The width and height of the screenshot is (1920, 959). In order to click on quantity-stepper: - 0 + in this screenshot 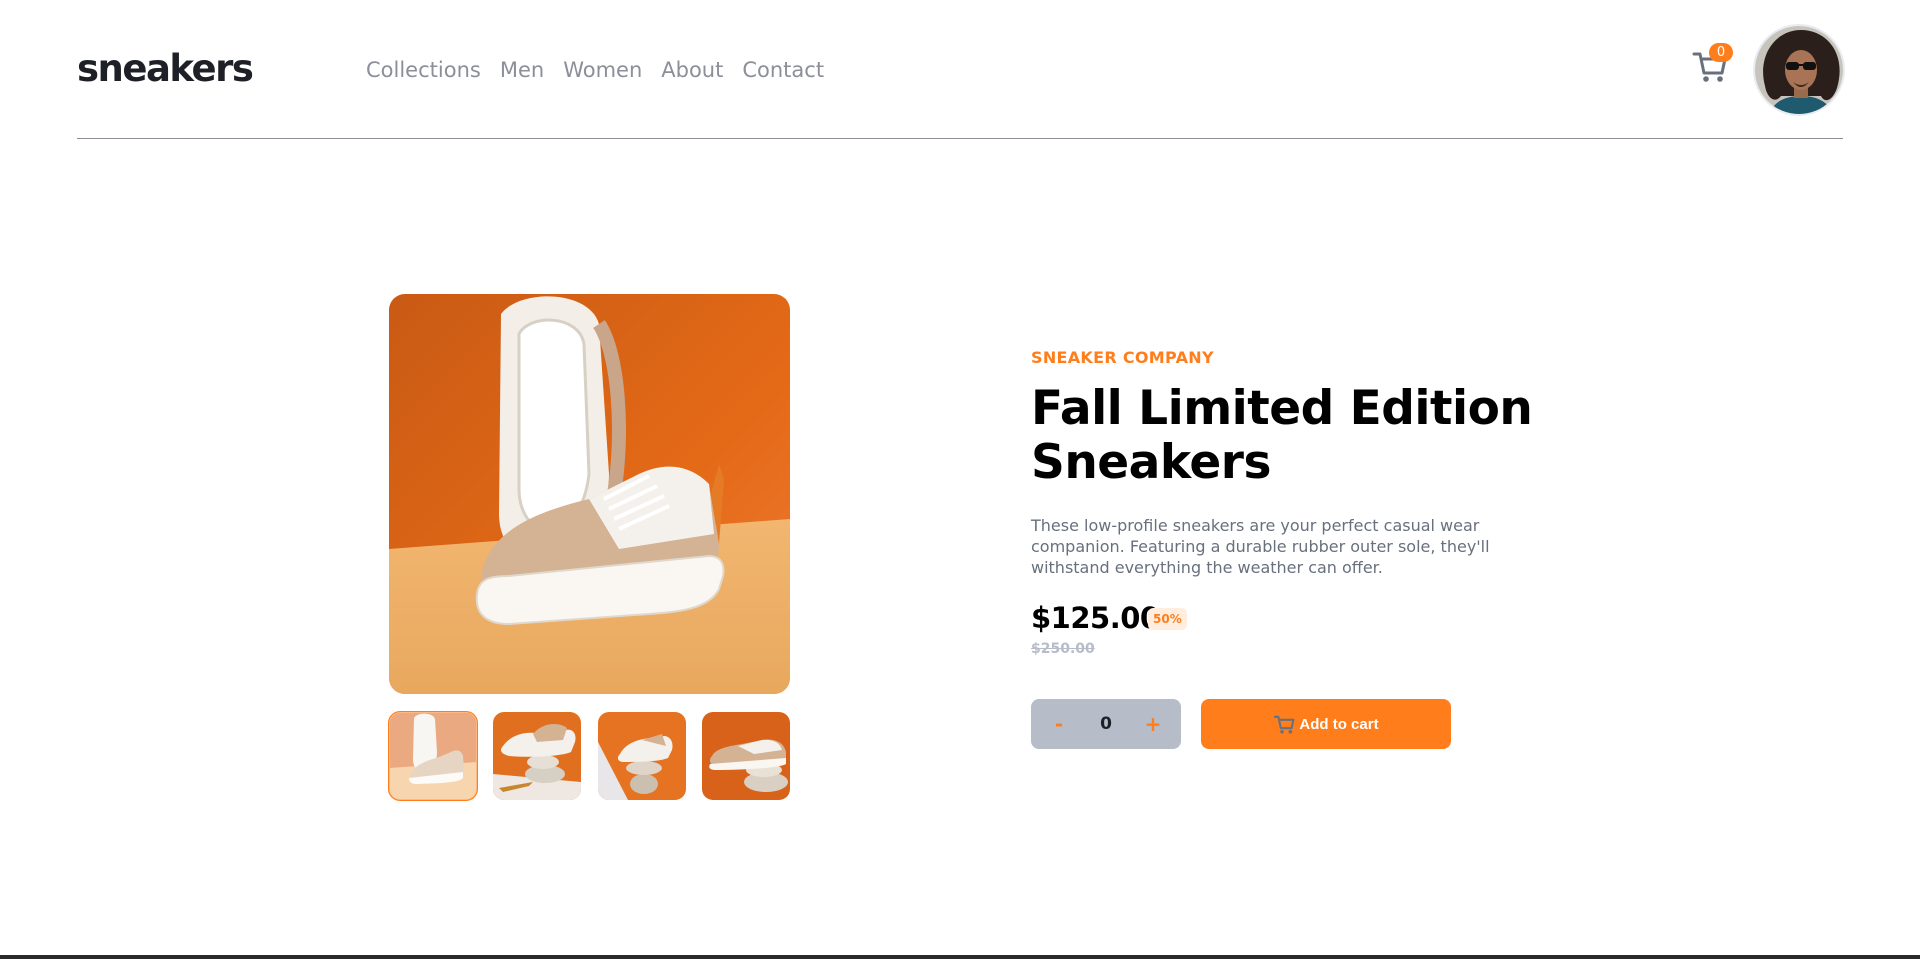, I will do `click(1106, 724)`.